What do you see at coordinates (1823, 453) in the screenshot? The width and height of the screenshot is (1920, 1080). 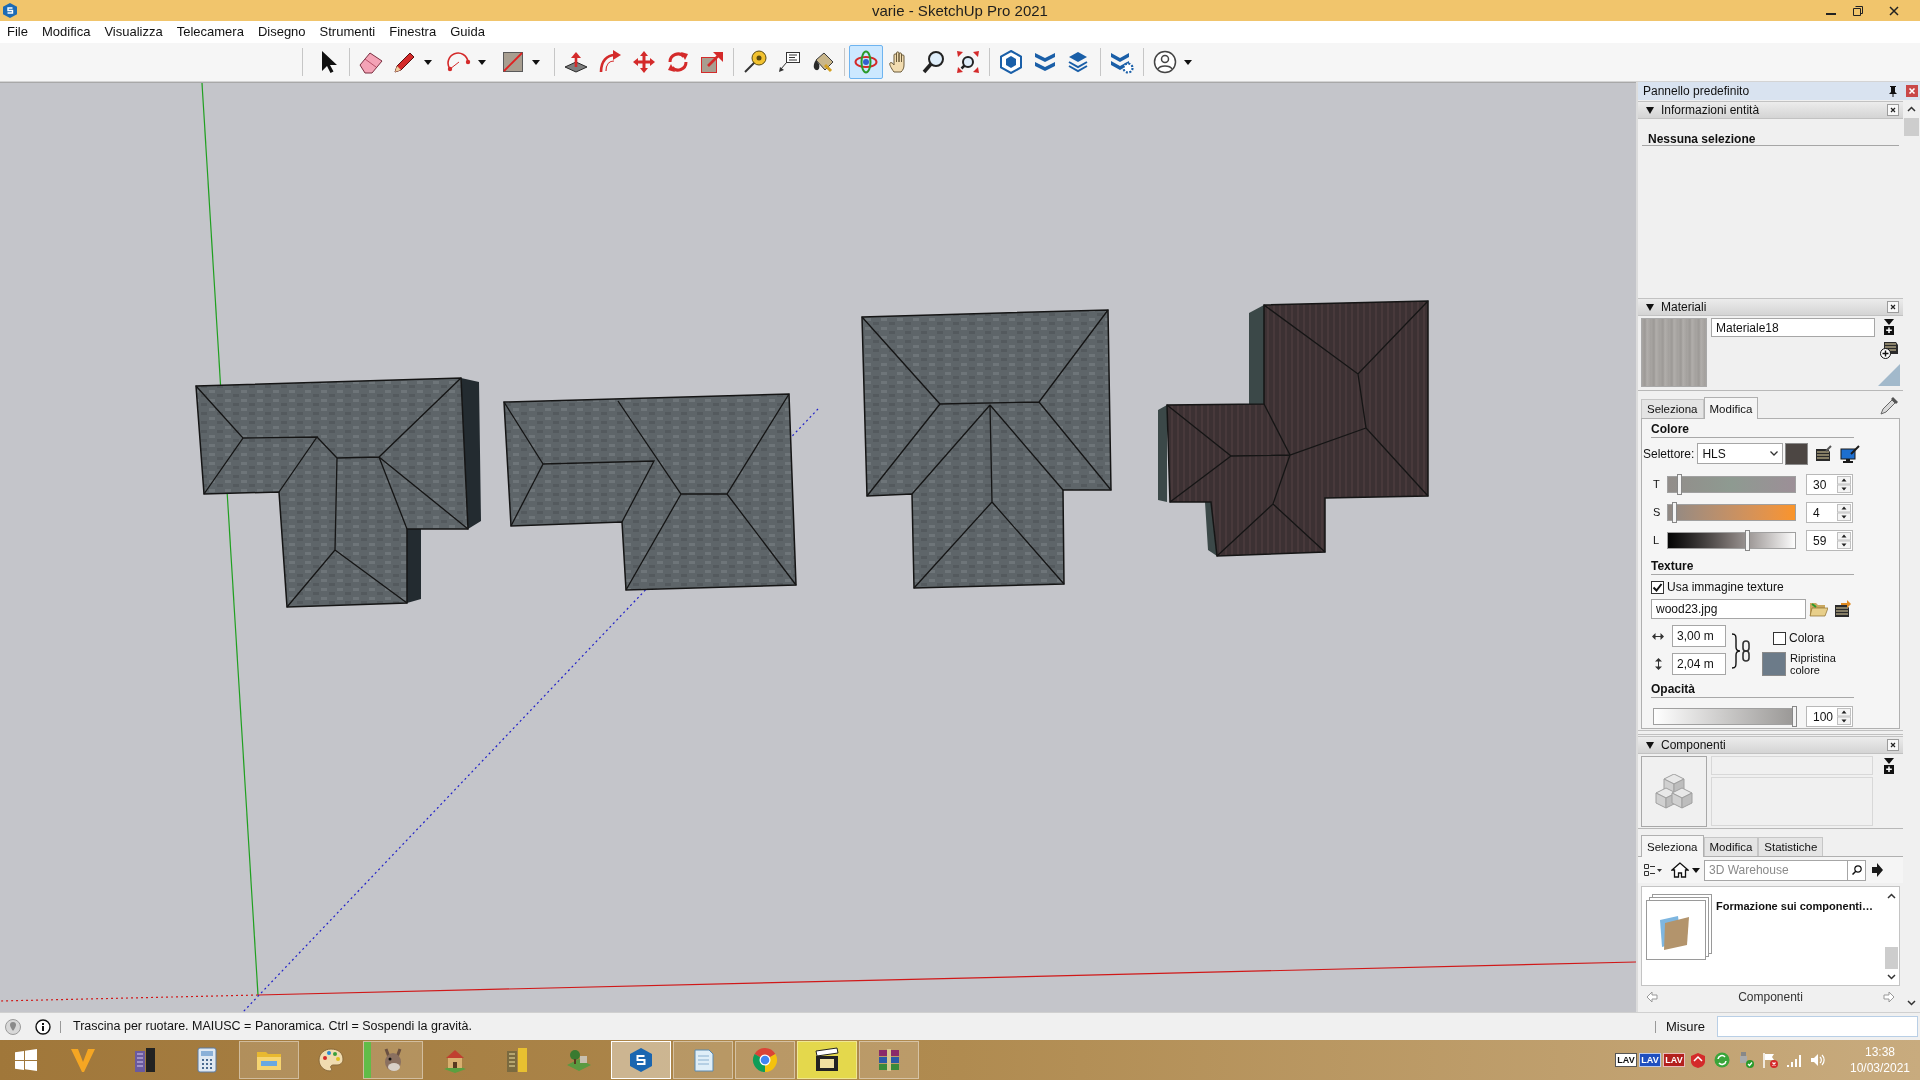 I see `stack-pencil-icon` at bounding box center [1823, 453].